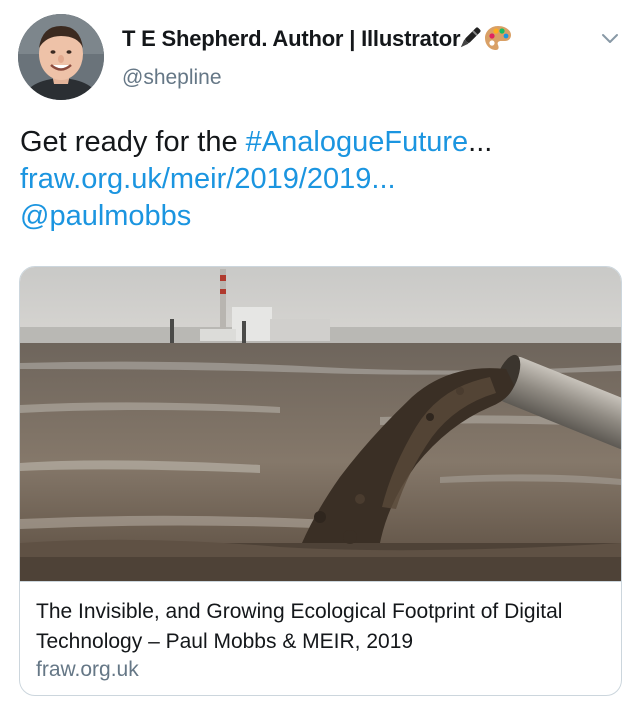 Image resolution: width=640 pixels, height=703 pixels. I want to click on card-domain: fraw.org.uk, so click(87, 669).